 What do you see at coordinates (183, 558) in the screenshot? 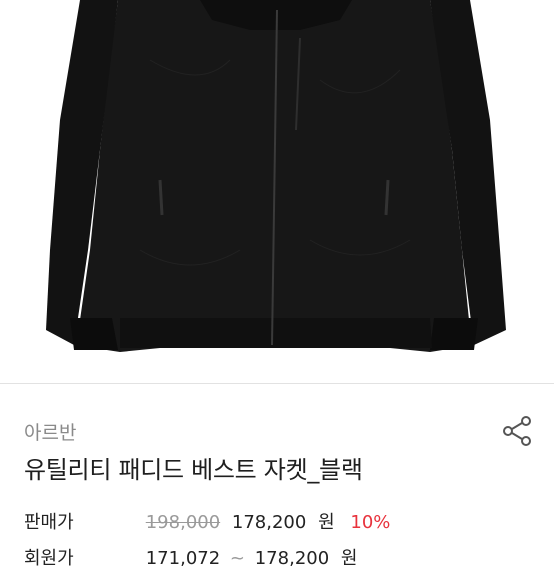
I see `member-price-low: 171,072` at bounding box center [183, 558].